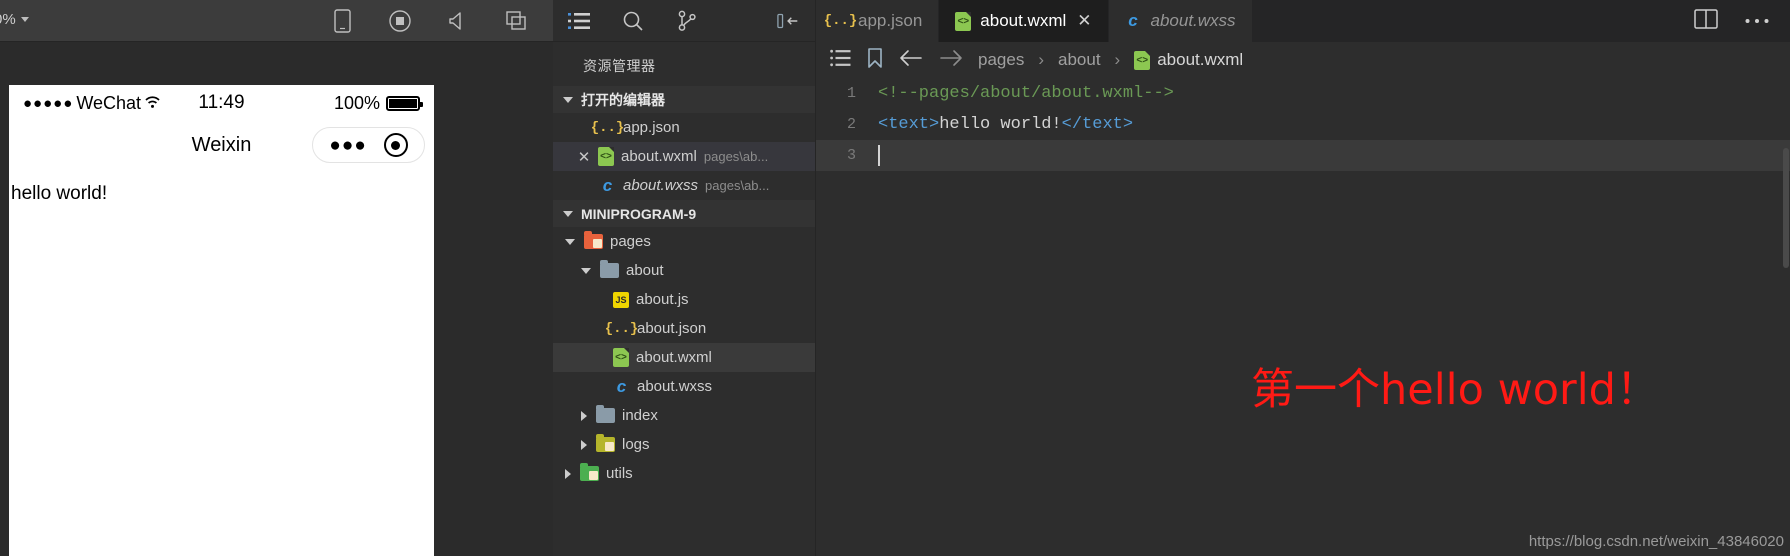  I want to click on code-open-tag: <text>, so click(909, 124).